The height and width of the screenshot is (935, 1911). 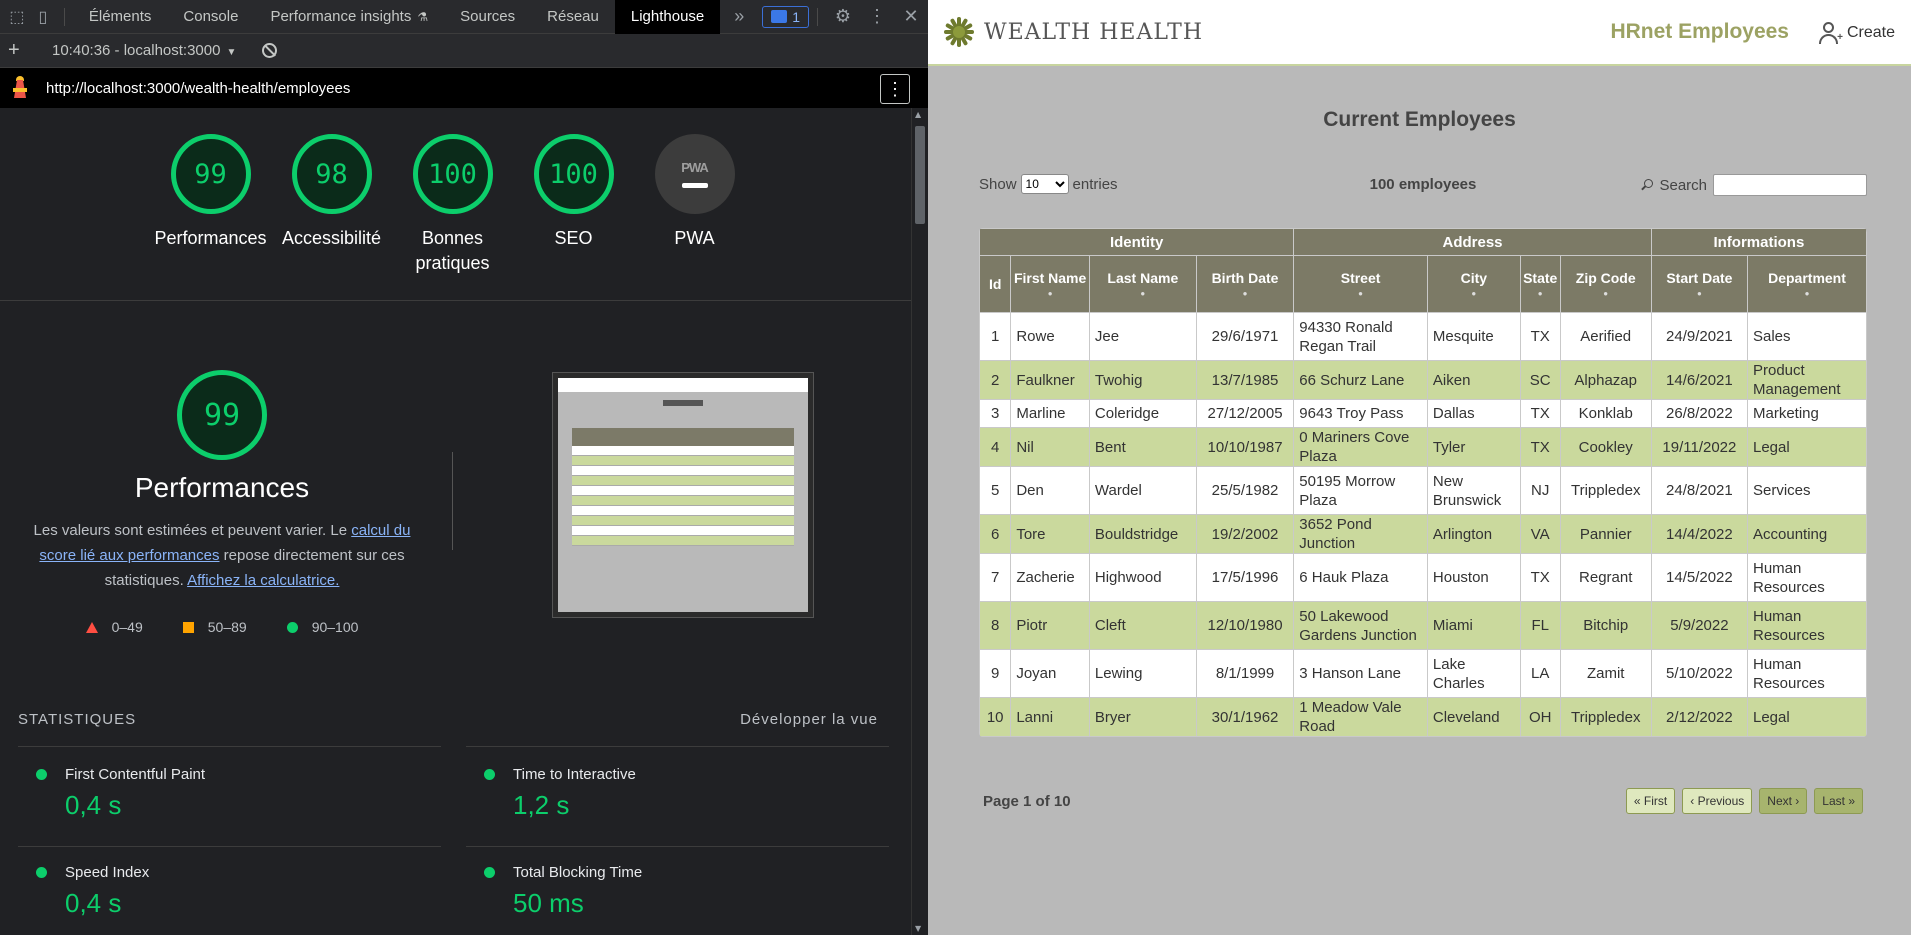 I want to click on report-scrollbar: ▲ ▼, so click(x=919, y=521).